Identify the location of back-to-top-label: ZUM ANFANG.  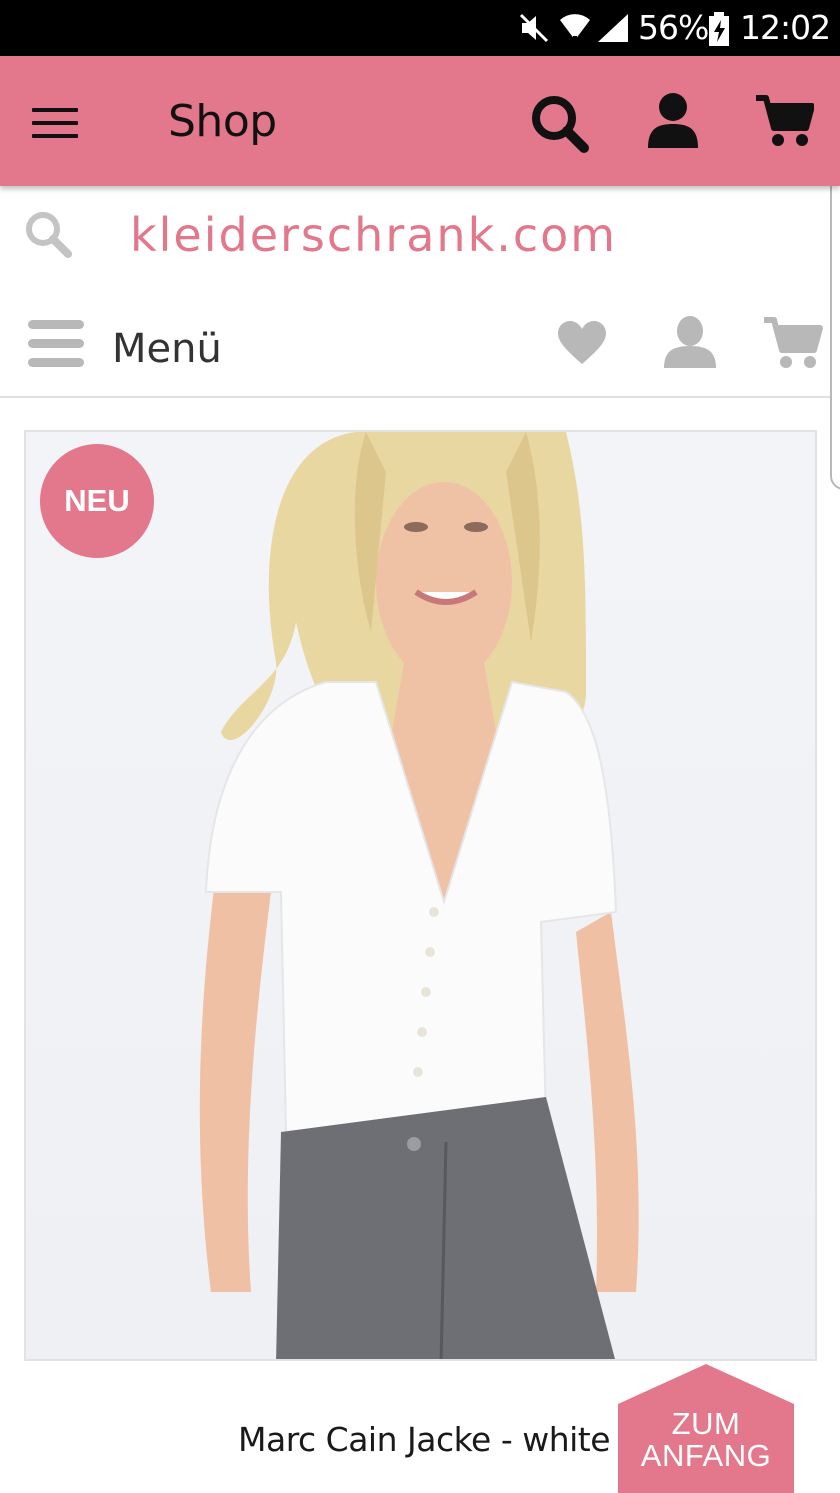
(706, 1439).